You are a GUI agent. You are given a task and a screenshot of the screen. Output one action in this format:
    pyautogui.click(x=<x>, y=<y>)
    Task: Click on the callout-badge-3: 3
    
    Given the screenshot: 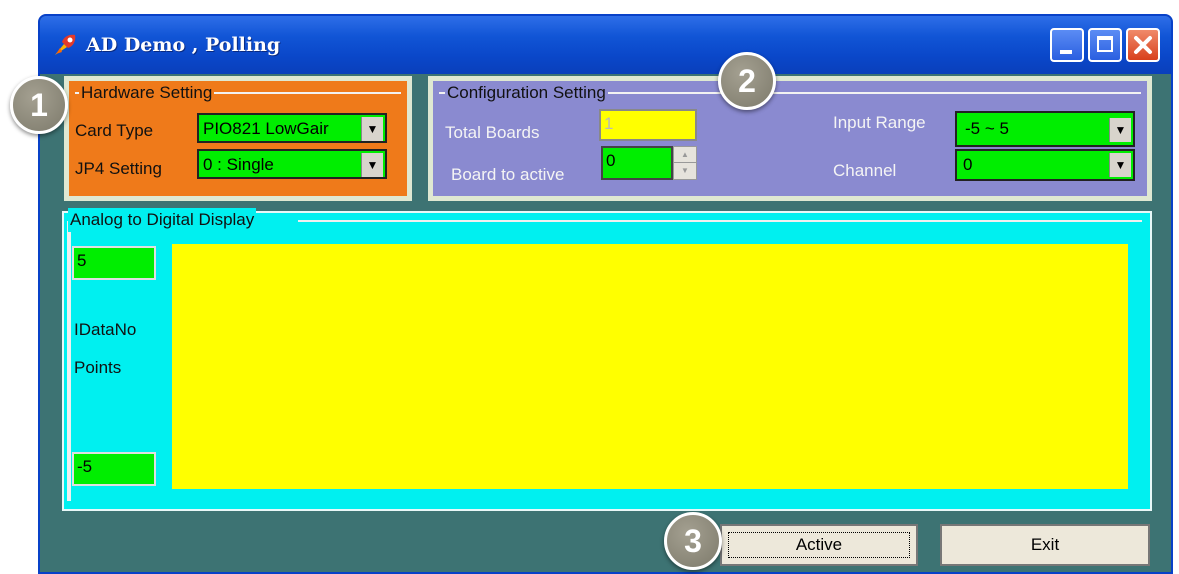 What is the action you would take?
    pyautogui.click(x=693, y=541)
    